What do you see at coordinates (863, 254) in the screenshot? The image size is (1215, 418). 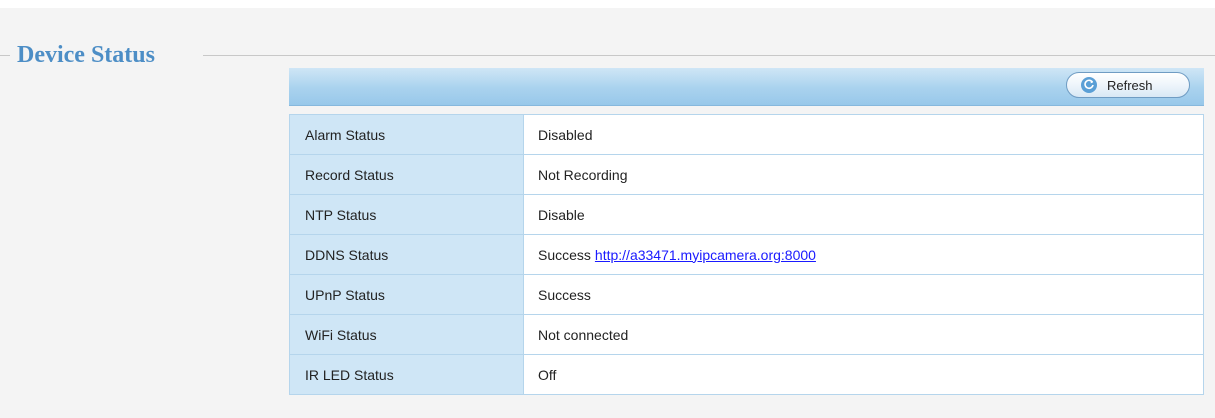 I see `status-value-ddns-cell: Success http://a33471.myipcamera.org:8000` at bounding box center [863, 254].